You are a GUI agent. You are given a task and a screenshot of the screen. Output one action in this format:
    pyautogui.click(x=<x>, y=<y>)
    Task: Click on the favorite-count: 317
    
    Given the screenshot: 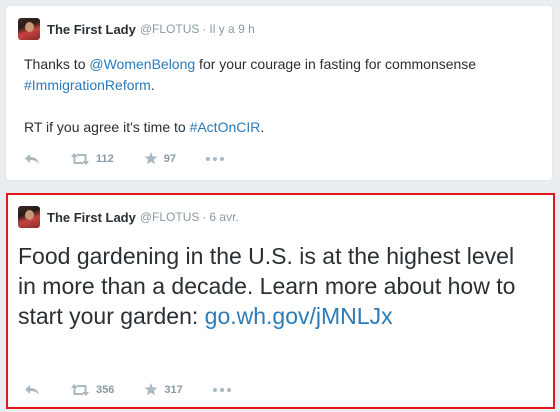 What is the action you would take?
    pyautogui.click(x=173, y=389)
    